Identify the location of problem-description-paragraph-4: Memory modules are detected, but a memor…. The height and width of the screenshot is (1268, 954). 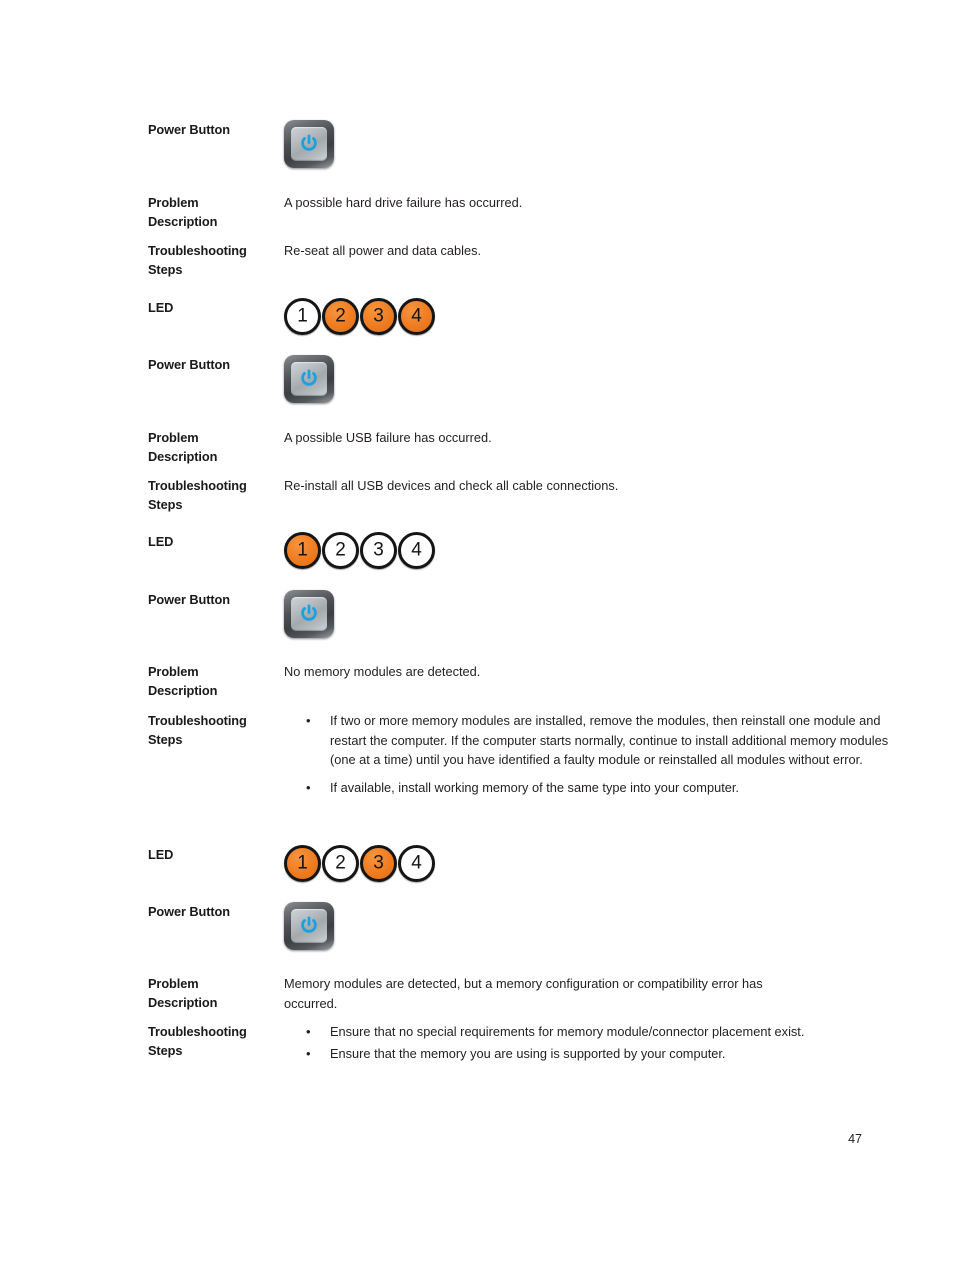
(523, 993).